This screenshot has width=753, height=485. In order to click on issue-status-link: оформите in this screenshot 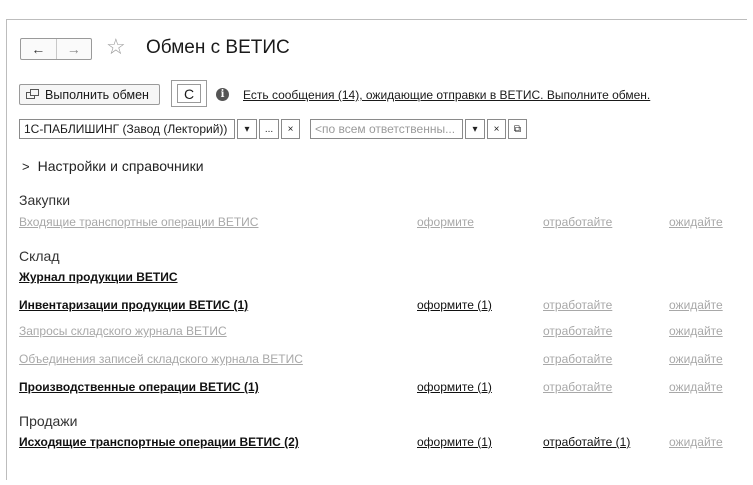, I will do `click(445, 222)`.